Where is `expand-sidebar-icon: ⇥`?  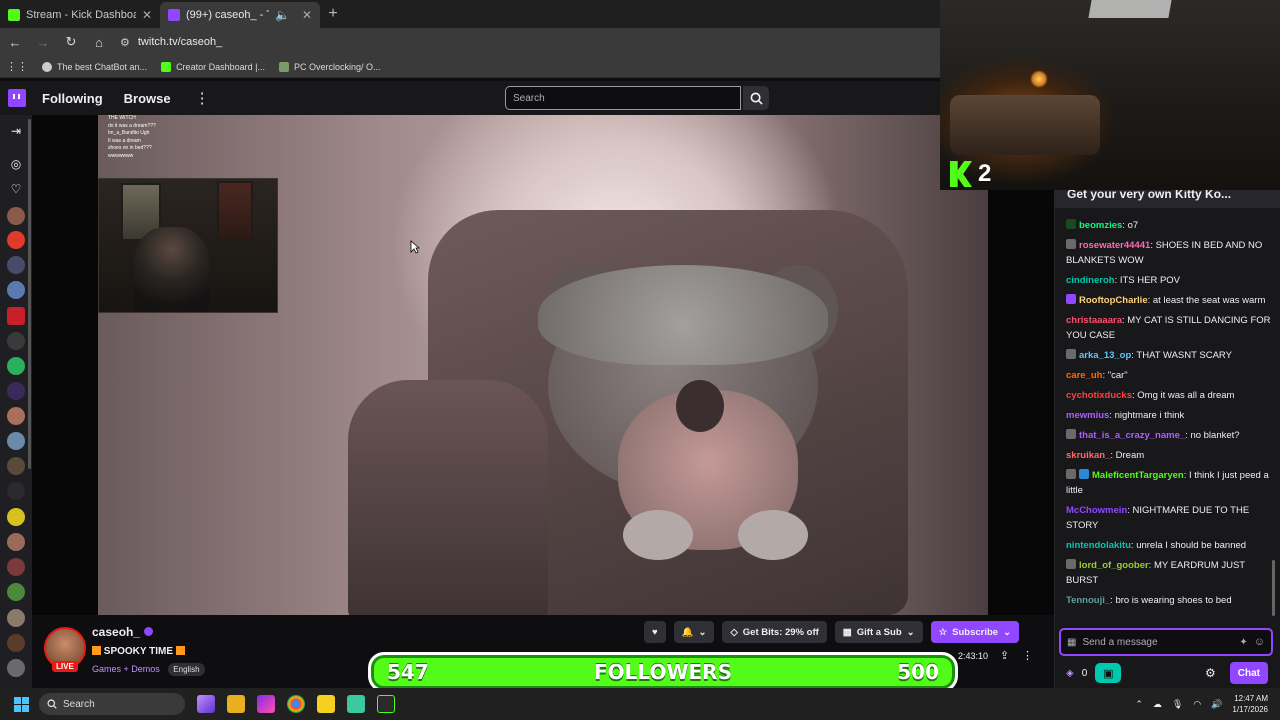 expand-sidebar-icon: ⇥ is located at coordinates (16, 131).